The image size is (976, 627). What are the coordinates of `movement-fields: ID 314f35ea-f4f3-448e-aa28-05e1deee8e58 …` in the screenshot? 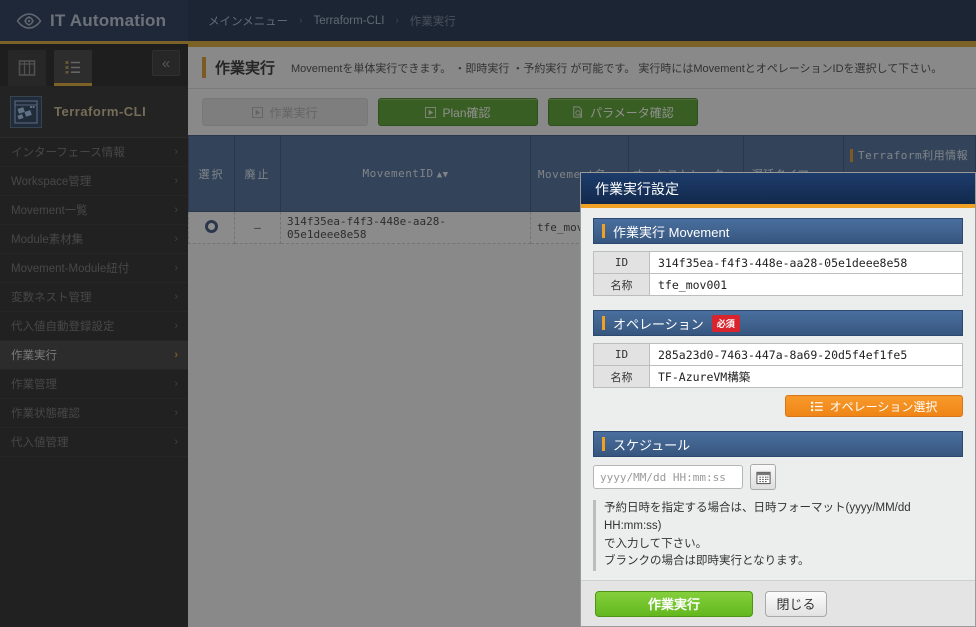 It's located at (778, 273).